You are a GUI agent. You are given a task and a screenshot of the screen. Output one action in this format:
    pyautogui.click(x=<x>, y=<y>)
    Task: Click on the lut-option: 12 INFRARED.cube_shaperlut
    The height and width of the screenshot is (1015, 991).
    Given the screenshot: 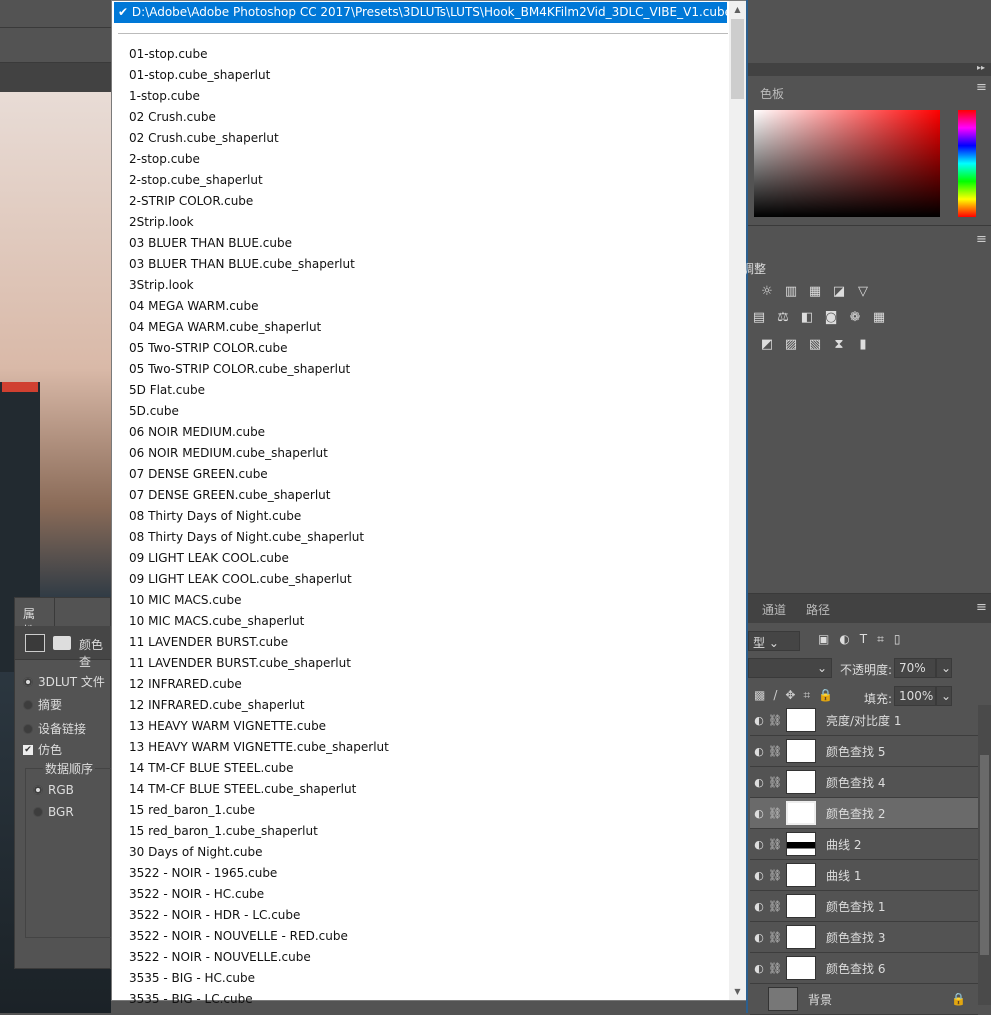 What is the action you would take?
    pyautogui.click(x=429, y=705)
    